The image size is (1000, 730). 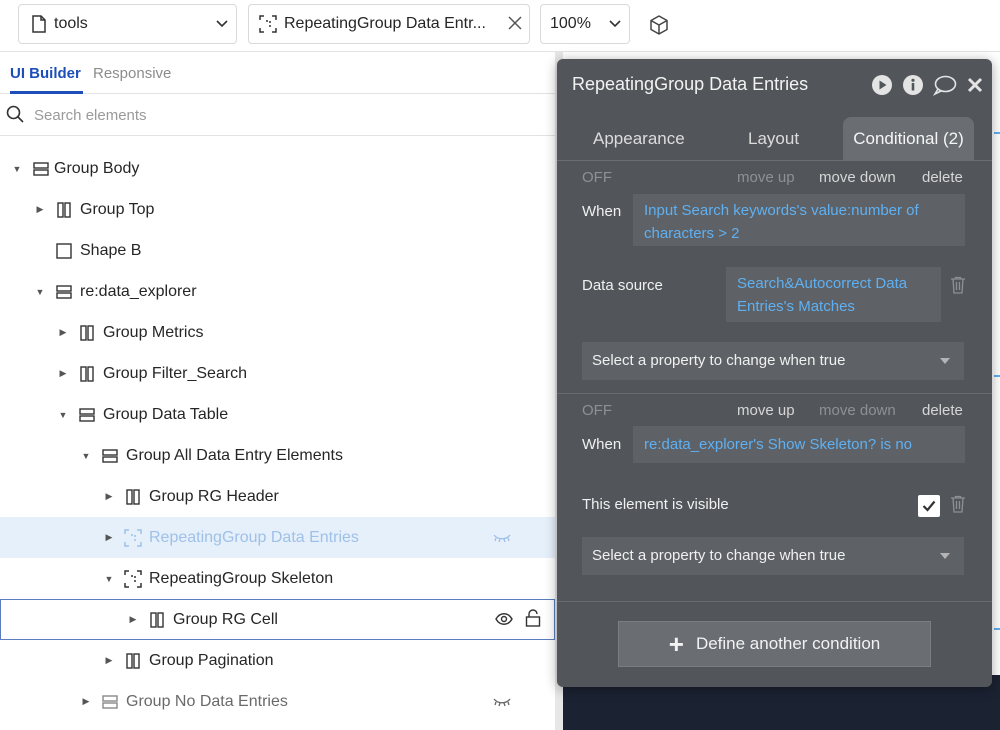 What do you see at coordinates (166, 414) in the screenshot?
I see `tree-item-label: Group Data Table` at bounding box center [166, 414].